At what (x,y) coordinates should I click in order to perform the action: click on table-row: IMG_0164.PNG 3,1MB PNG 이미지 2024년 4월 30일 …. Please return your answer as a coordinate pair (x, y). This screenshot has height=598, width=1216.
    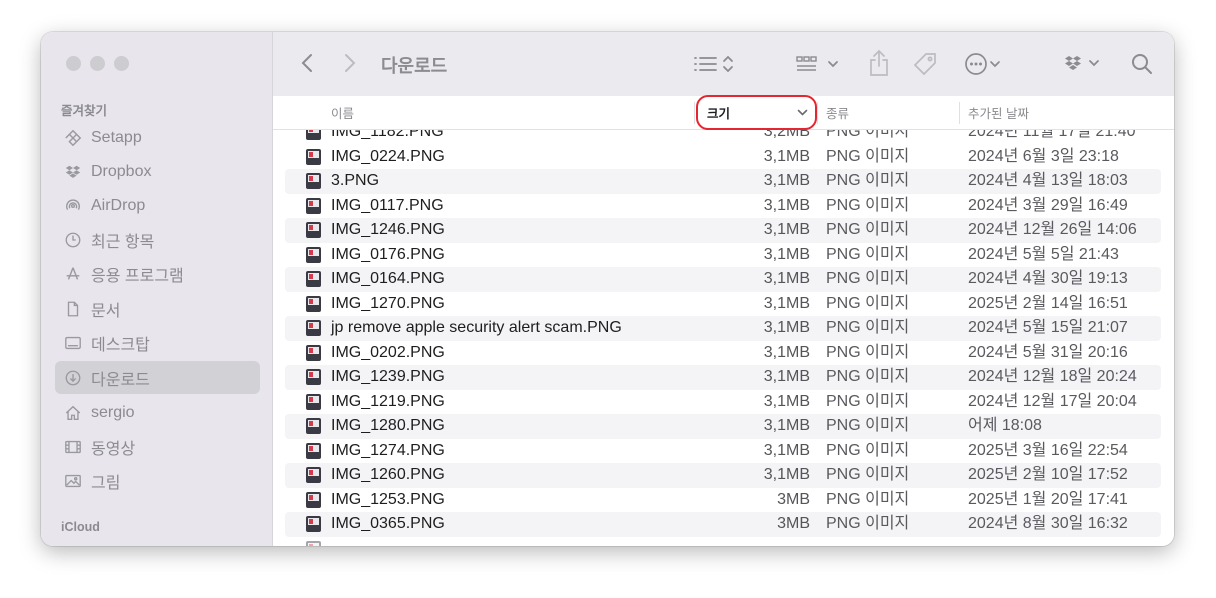
    Looking at the image, I should click on (723, 279).